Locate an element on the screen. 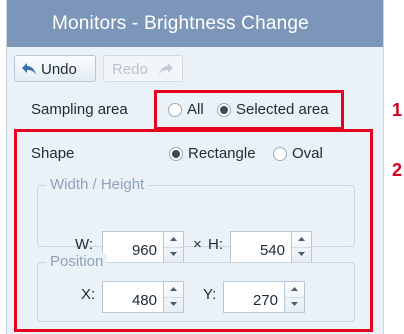  height-stepper-arrows is located at coordinates (302, 247).